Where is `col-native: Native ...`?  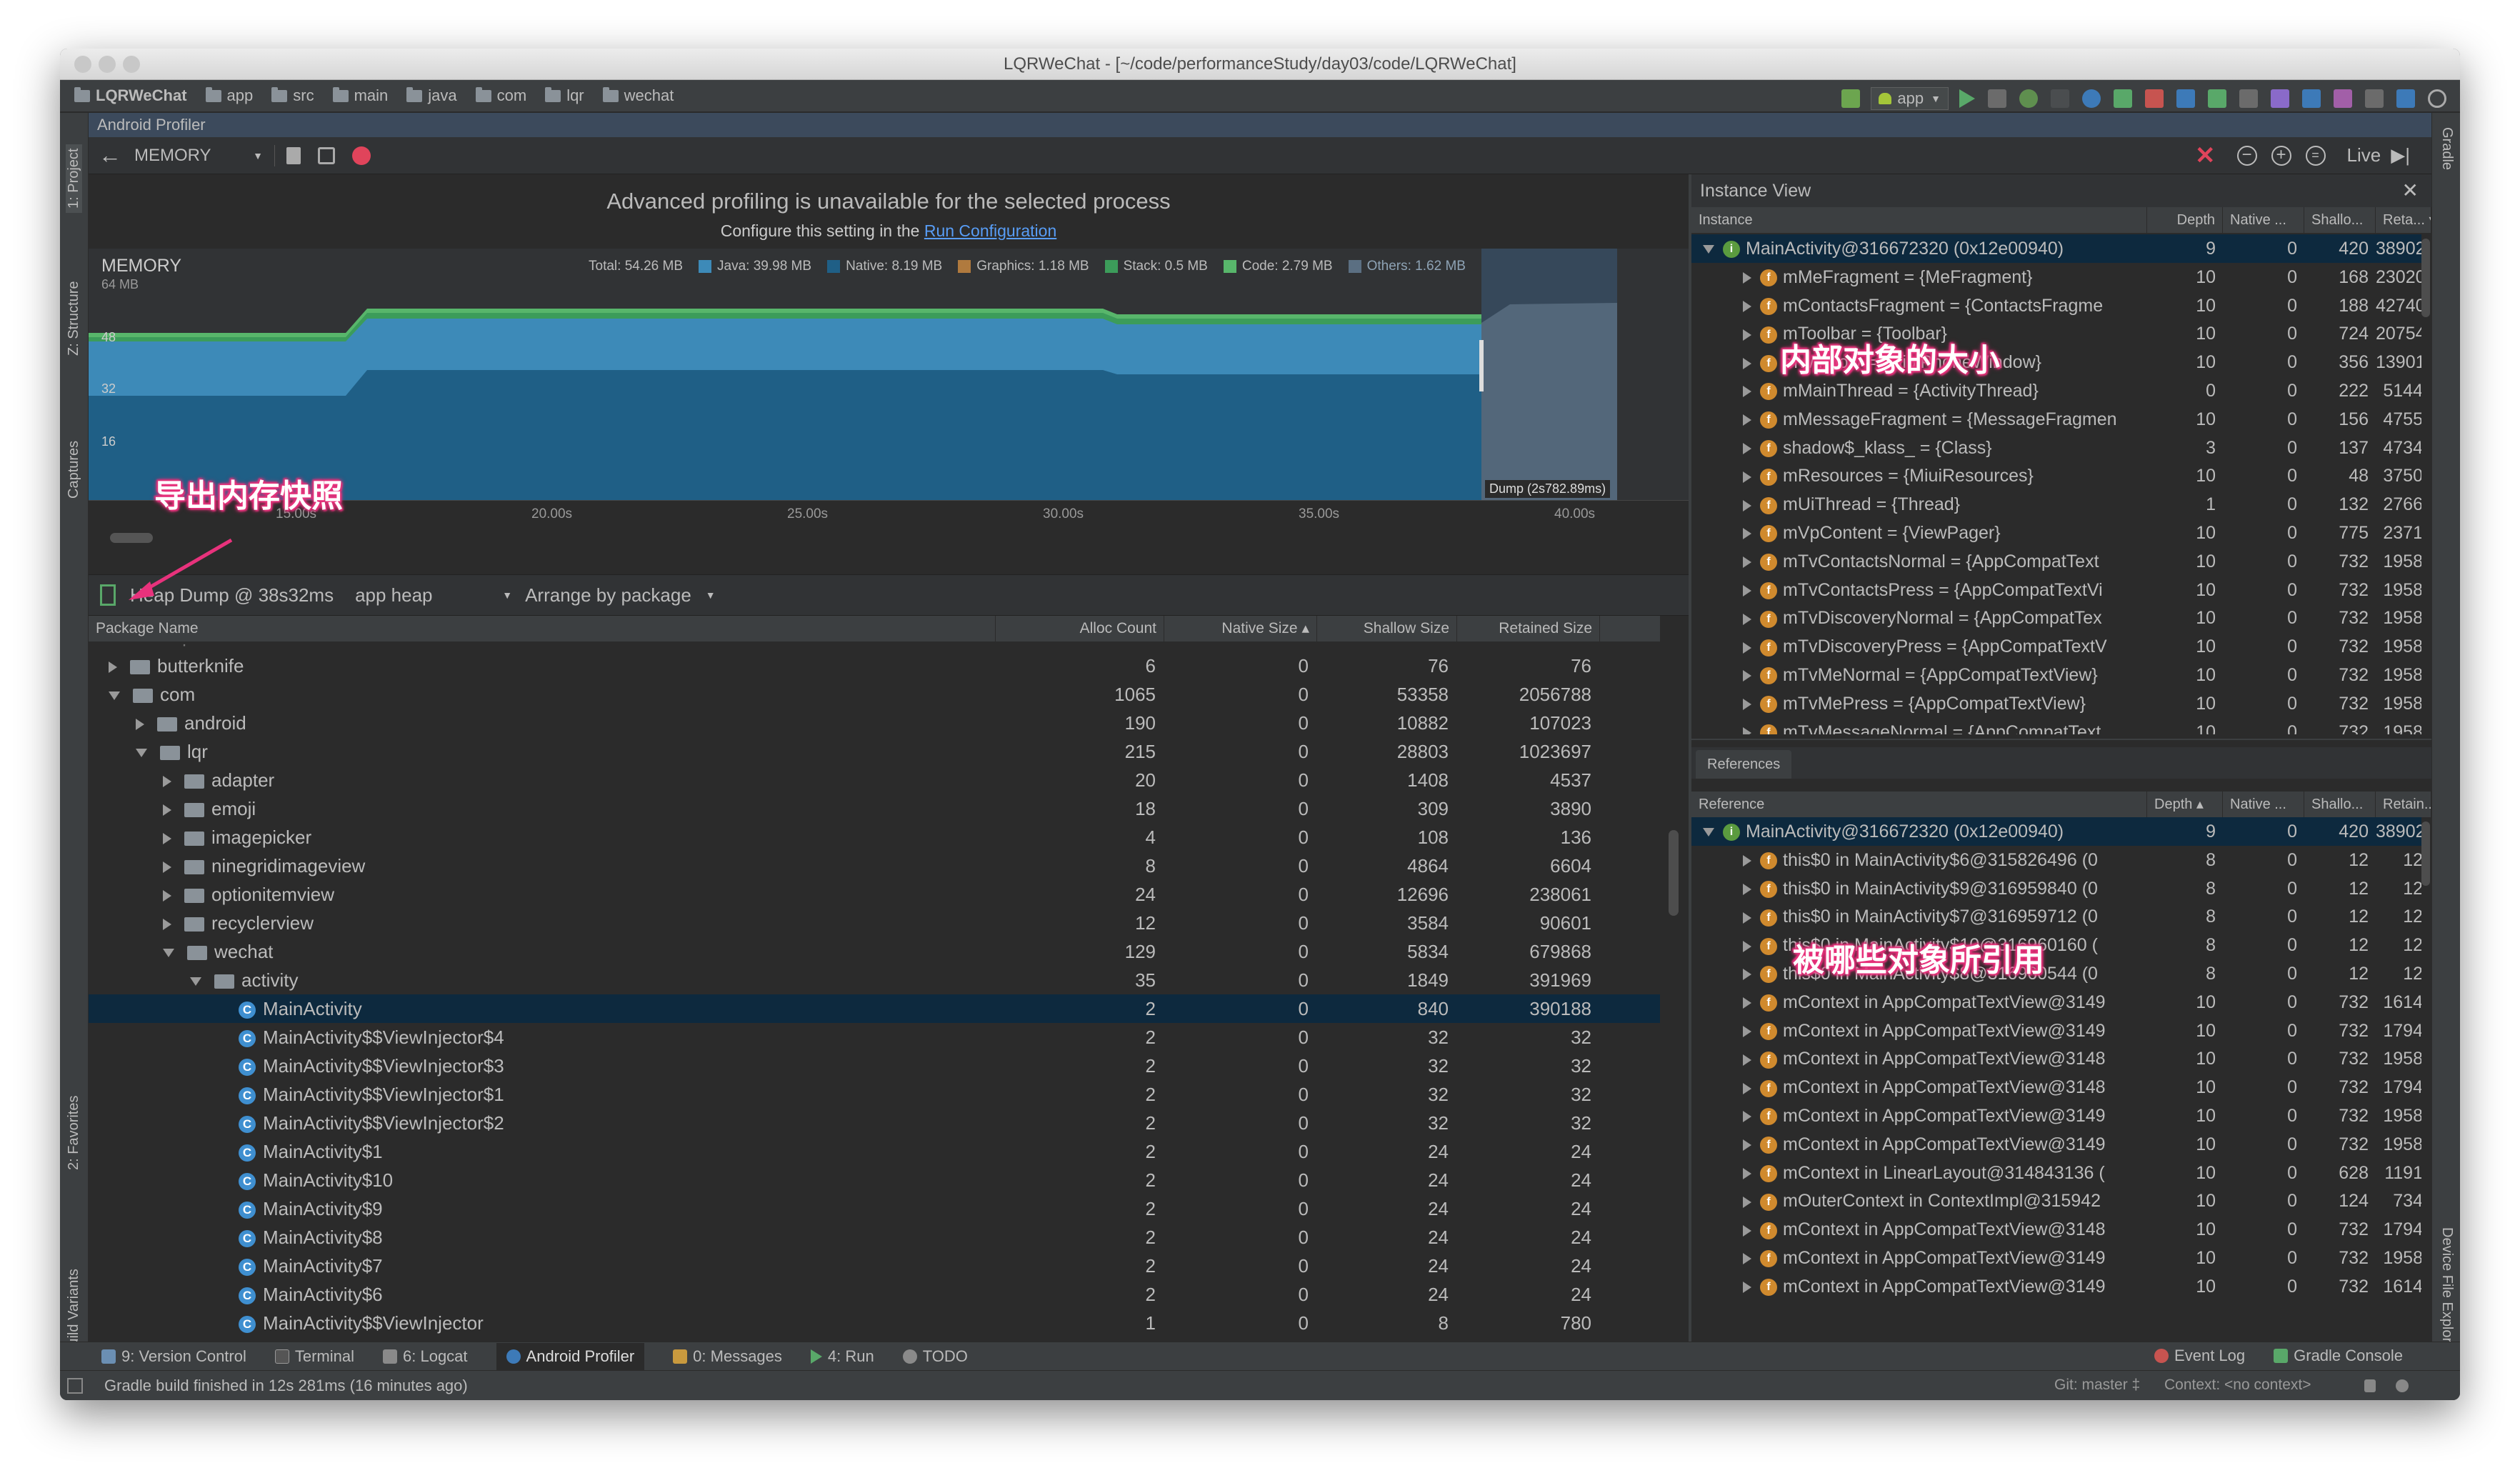 col-native: Native ... is located at coordinates (2263, 805).